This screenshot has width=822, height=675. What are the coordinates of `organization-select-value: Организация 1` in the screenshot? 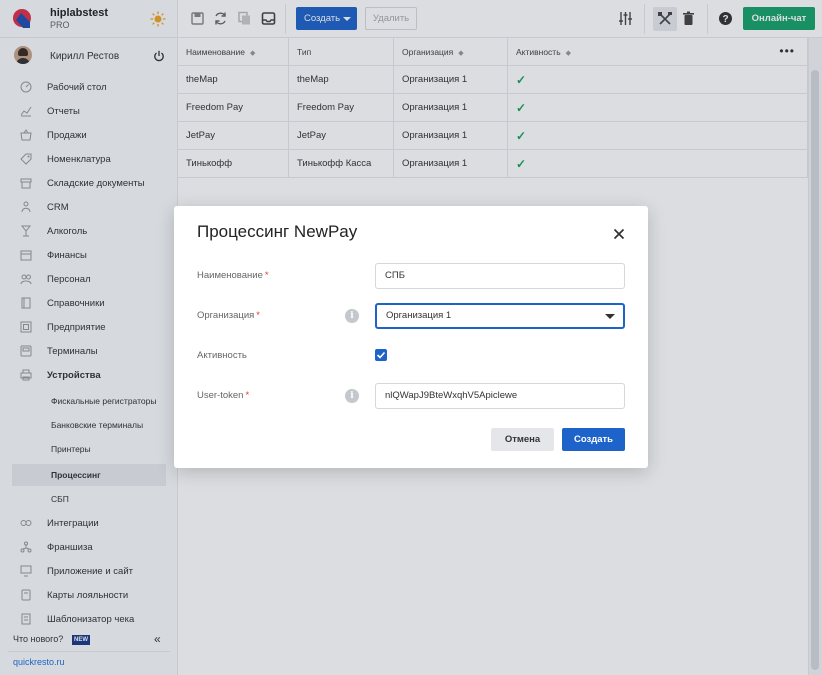 It's located at (419, 315).